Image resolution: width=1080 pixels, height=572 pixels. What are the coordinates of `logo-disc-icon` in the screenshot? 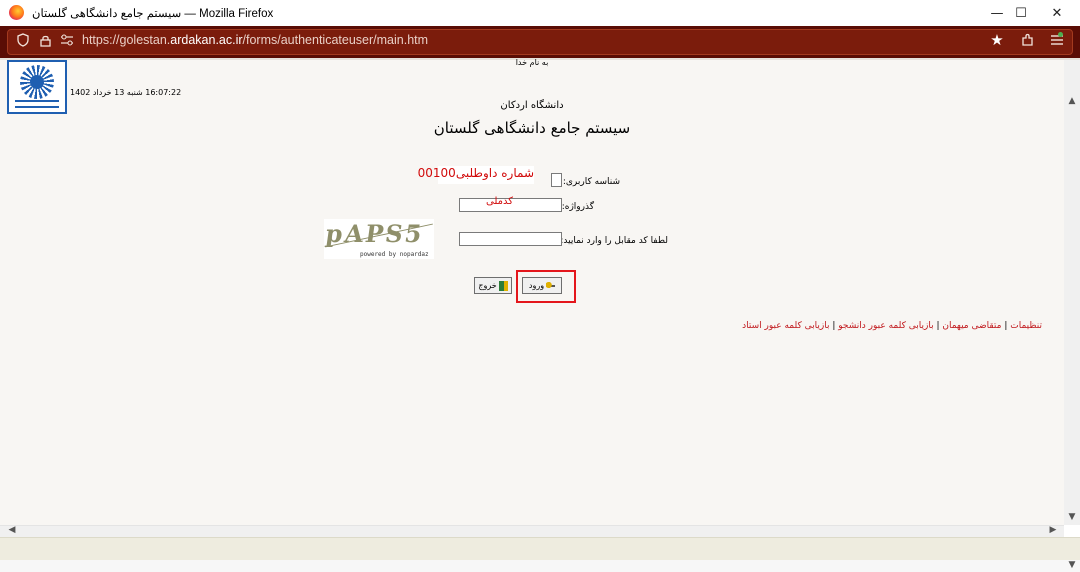 It's located at (37, 82).